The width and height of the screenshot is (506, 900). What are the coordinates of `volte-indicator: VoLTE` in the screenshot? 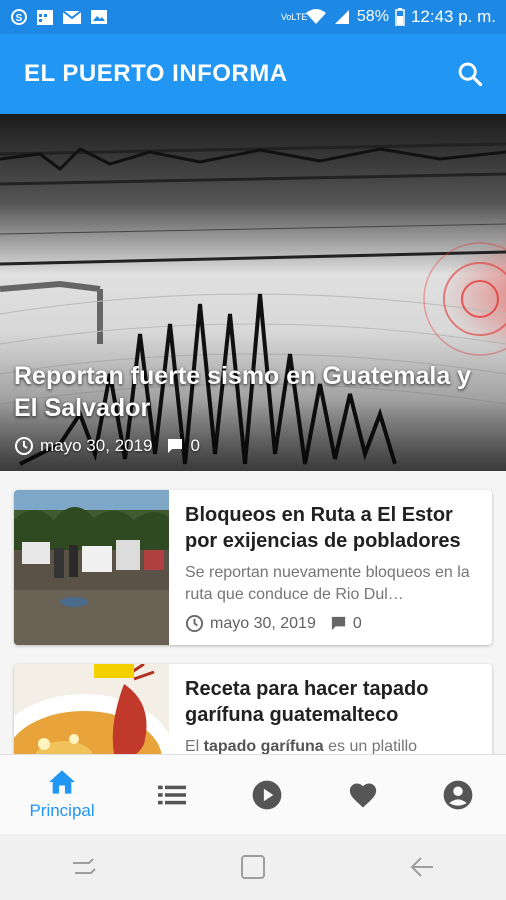 It's located at (294, 17).